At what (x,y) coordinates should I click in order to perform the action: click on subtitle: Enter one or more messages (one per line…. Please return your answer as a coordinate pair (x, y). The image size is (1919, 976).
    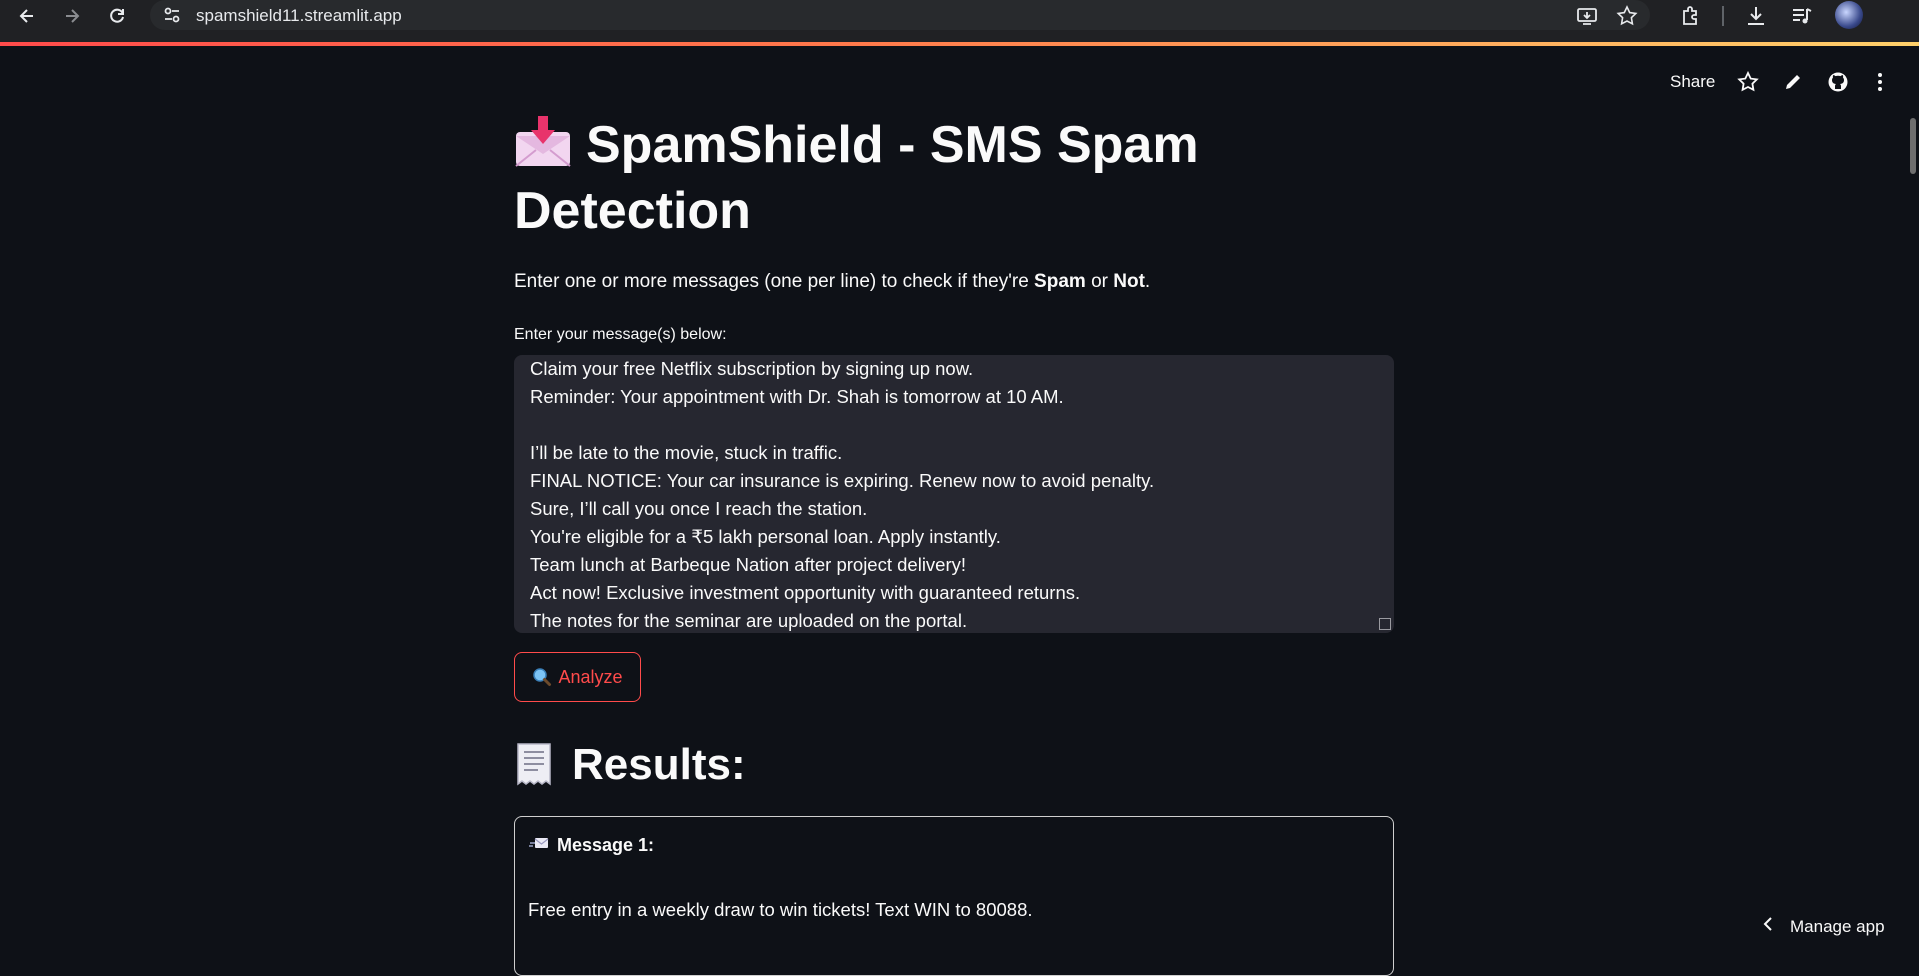
    Looking at the image, I should click on (832, 282).